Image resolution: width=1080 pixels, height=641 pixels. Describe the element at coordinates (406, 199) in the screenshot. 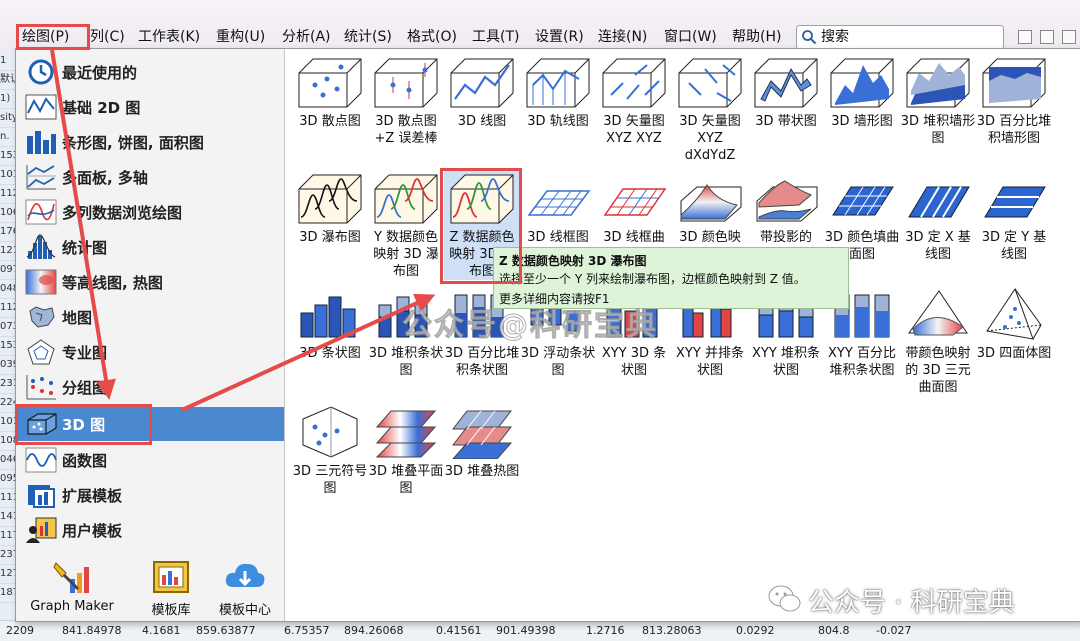

I see `y-colormap-waterfall-icon` at that location.